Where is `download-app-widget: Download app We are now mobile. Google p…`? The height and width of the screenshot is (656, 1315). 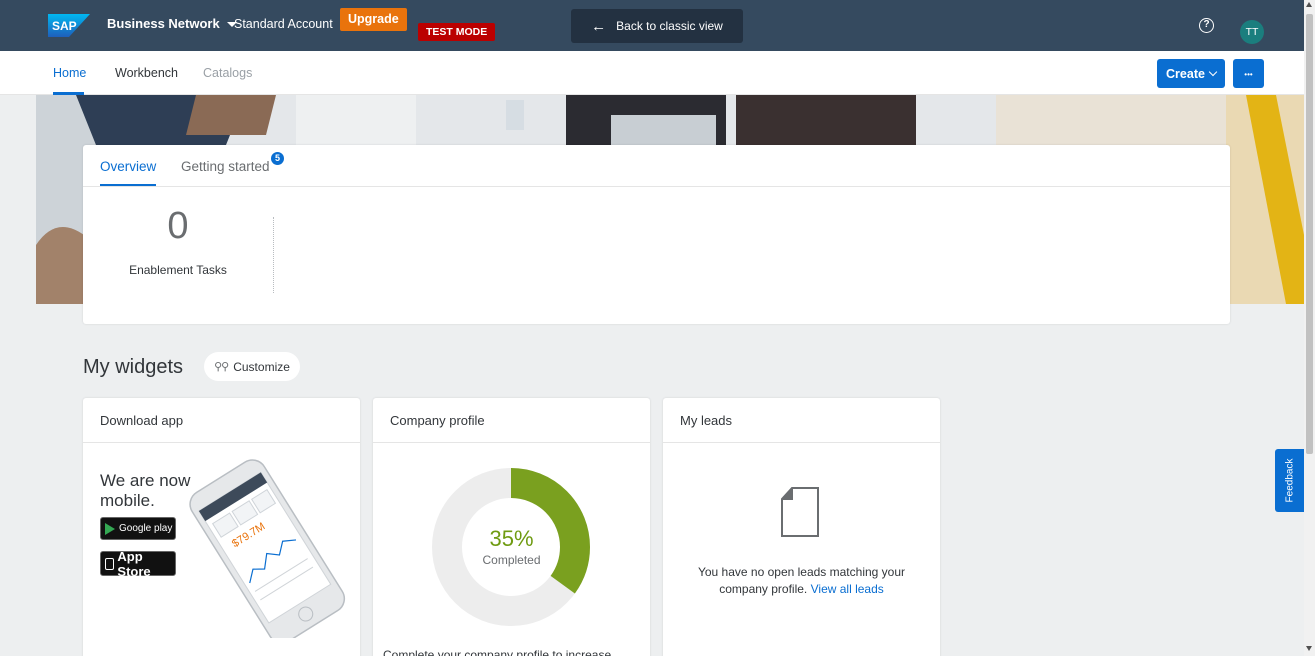
download-app-widget: Download app We are now mobile. Google p… is located at coordinates (221, 527).